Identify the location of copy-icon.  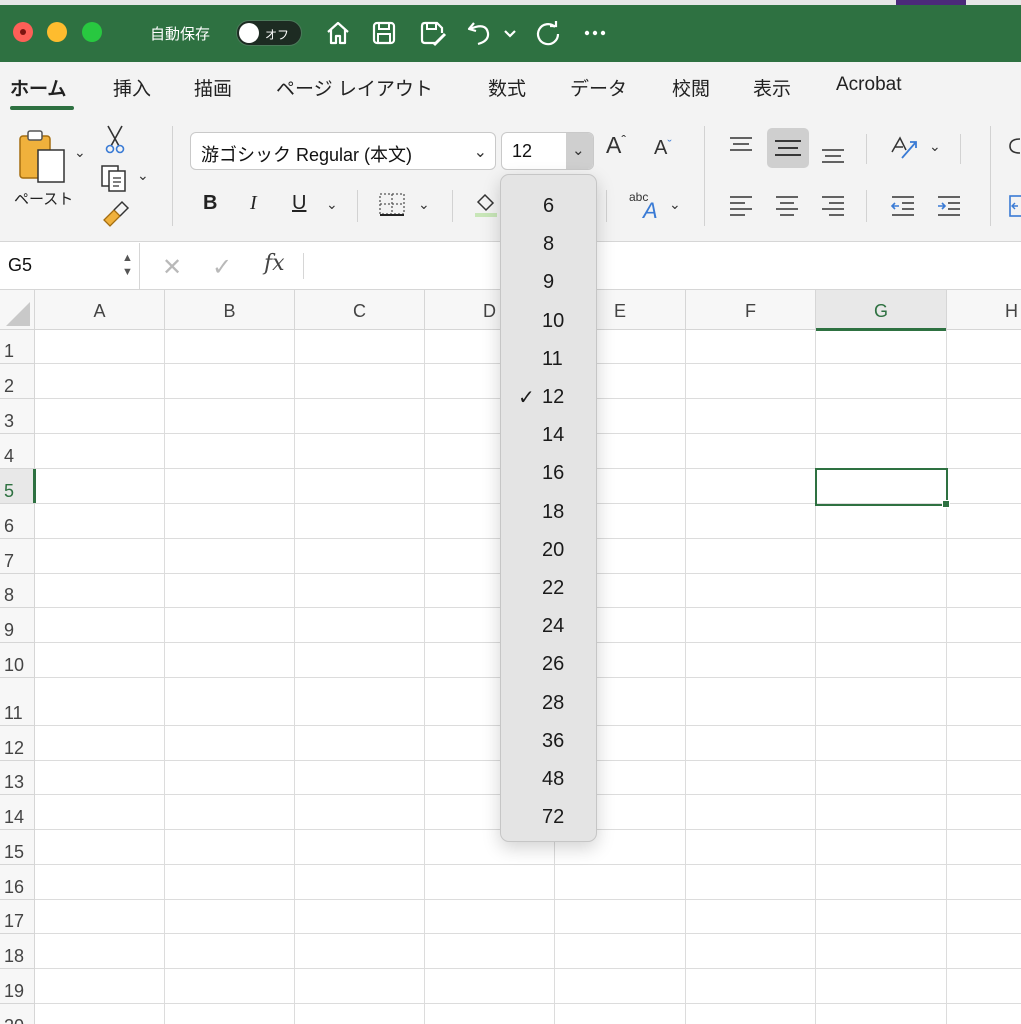
(115, 178).